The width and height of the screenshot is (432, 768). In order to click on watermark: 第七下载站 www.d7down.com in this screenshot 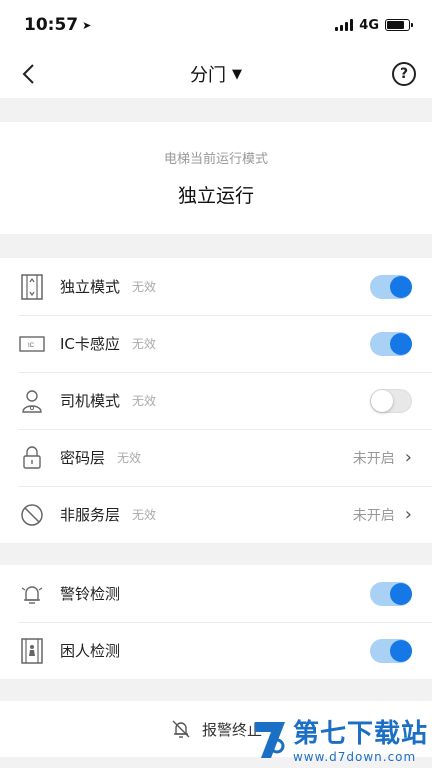, I will do `click(339, 738)`.